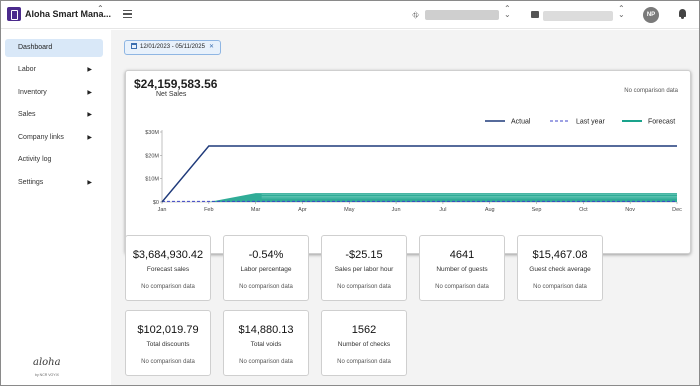  What do you see at coordinates (41, 137) in the screenshot?
I see `sidebar-item-label: Company links` at bounding box center [41, 137].